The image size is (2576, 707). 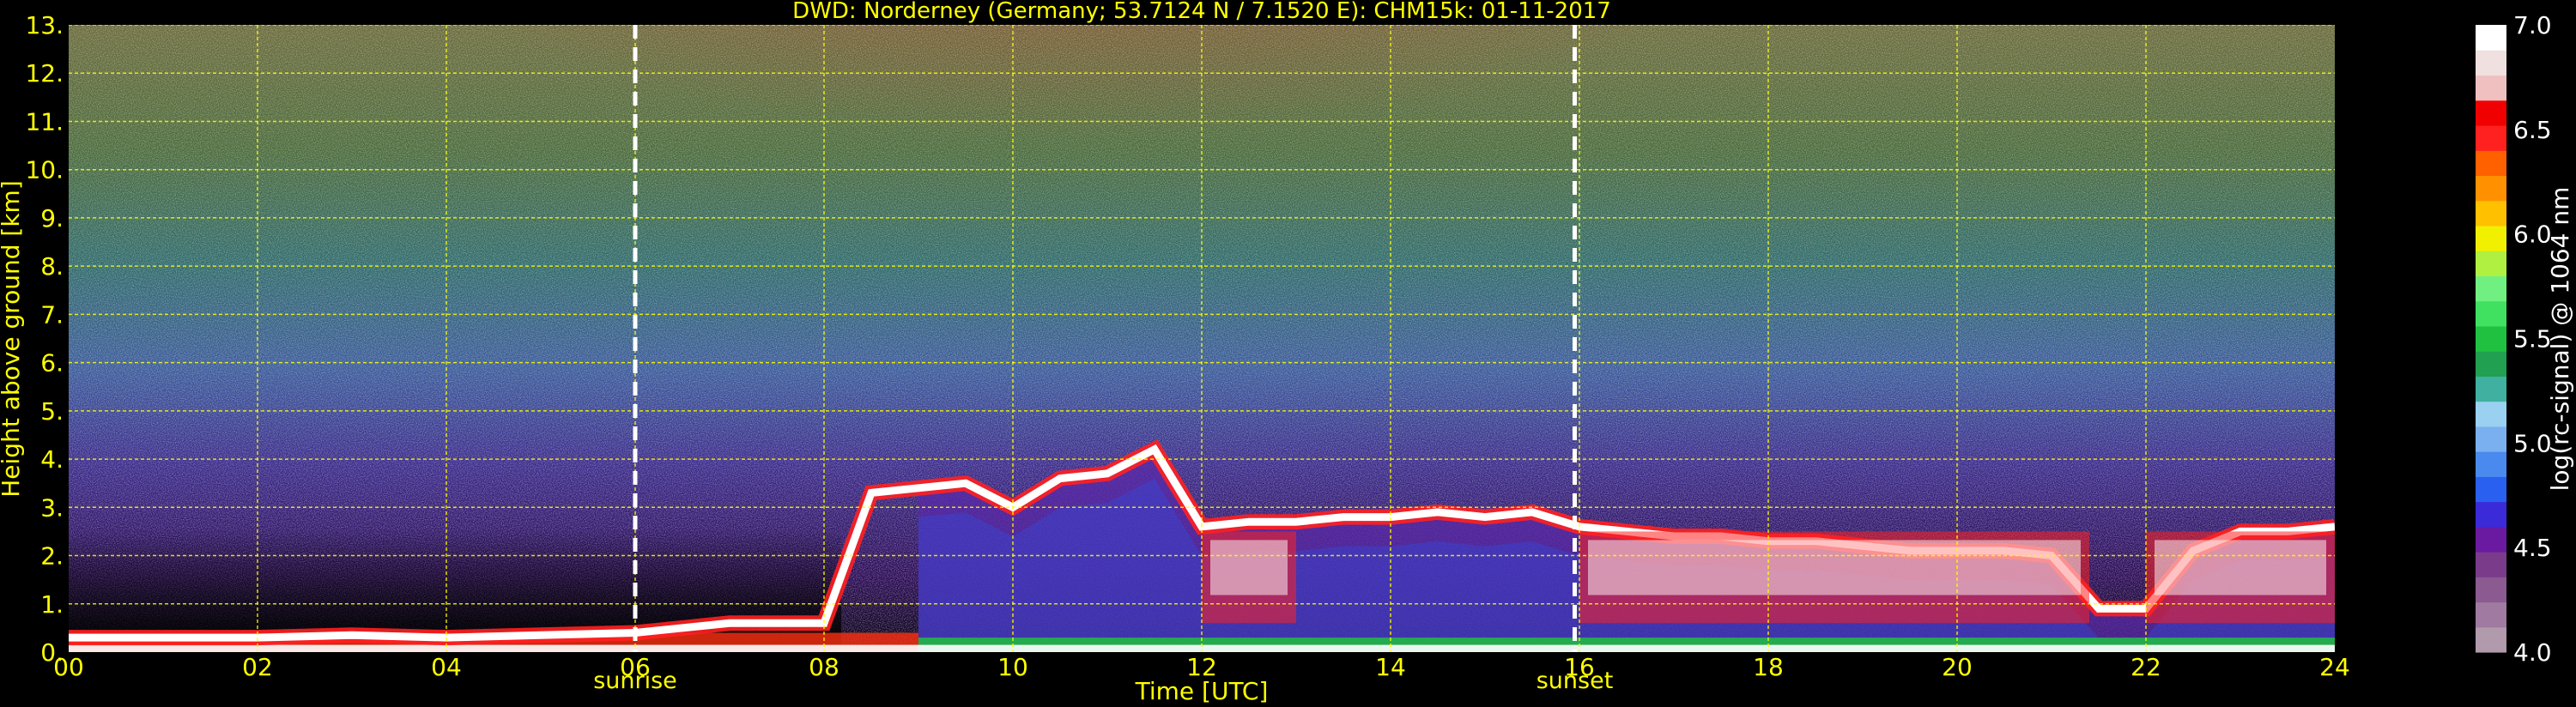 I want to click on y-tick-label: 6., so click(x=52, y=363).